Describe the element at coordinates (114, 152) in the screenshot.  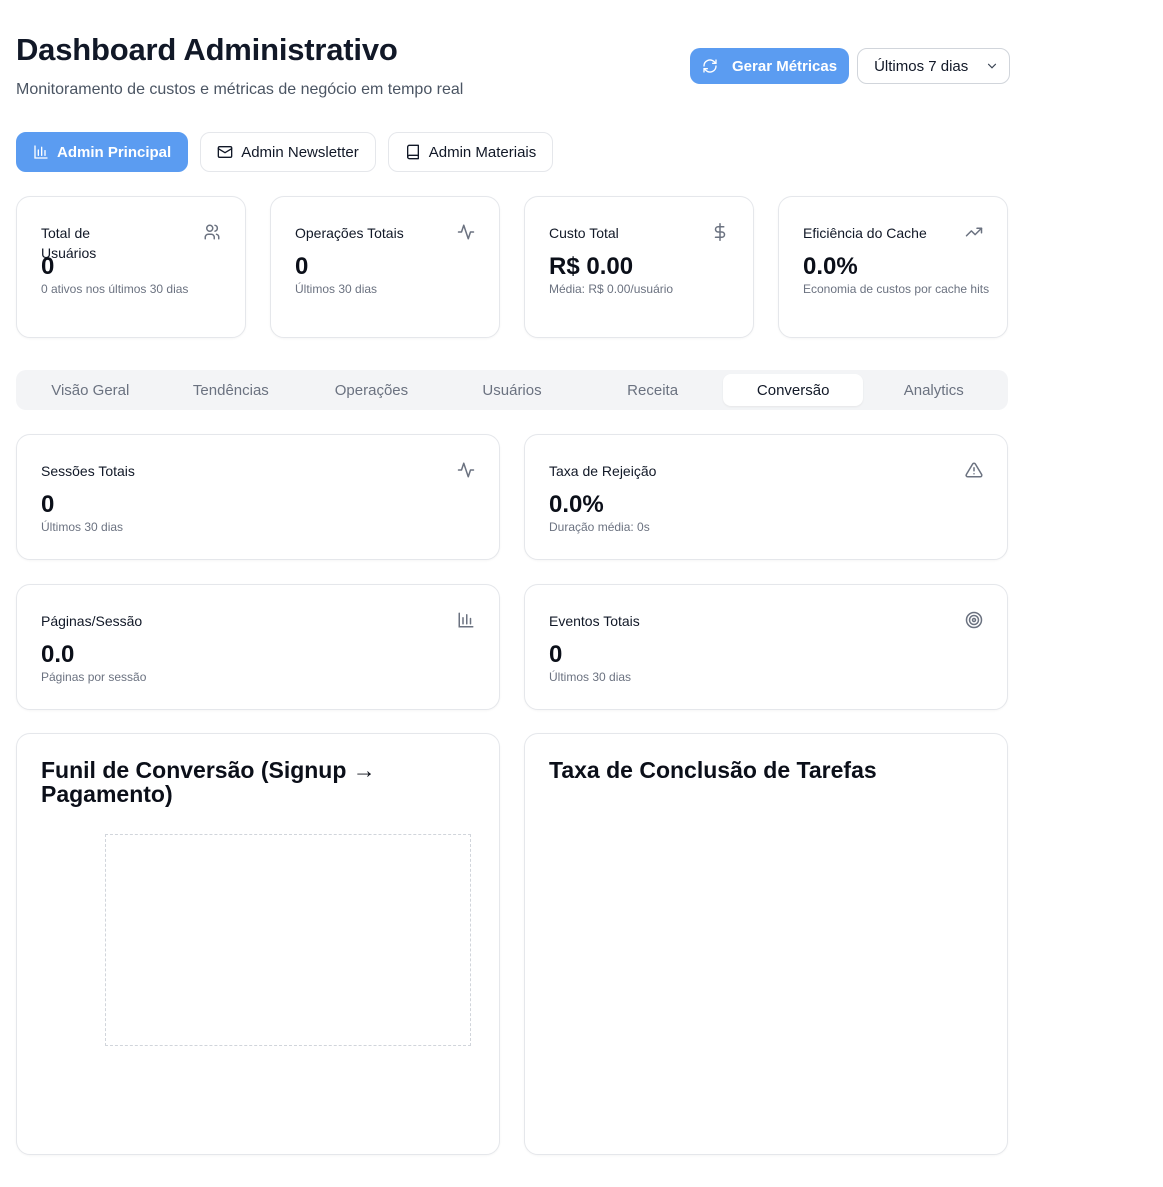
I see `admin-principal-label: Admin Principal` at that location.